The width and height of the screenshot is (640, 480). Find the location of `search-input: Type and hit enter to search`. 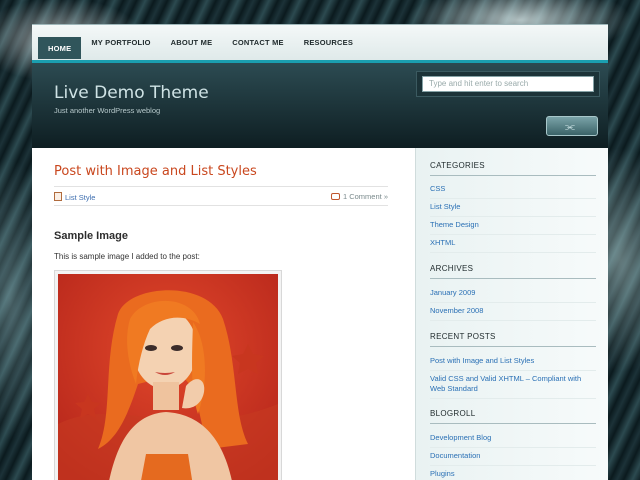

search-input: Type and hit enter to search is located at coordinates (508, 84).